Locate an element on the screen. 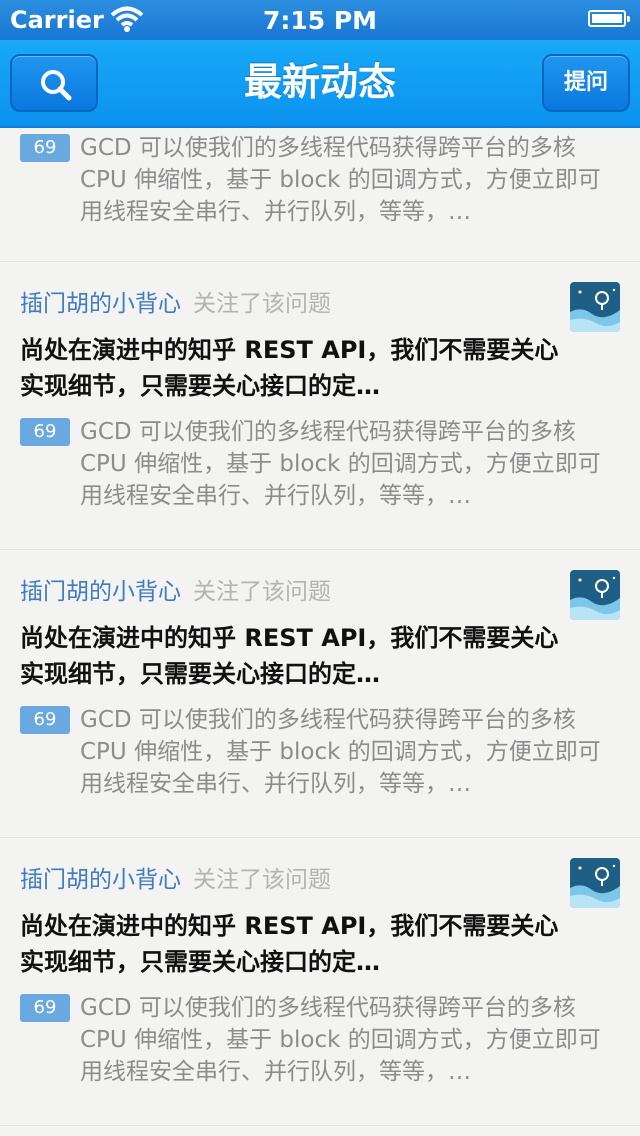 The height and width of the screenshot is (1136, 640). ask-button: 提问 is located at coordinates (586, 83).